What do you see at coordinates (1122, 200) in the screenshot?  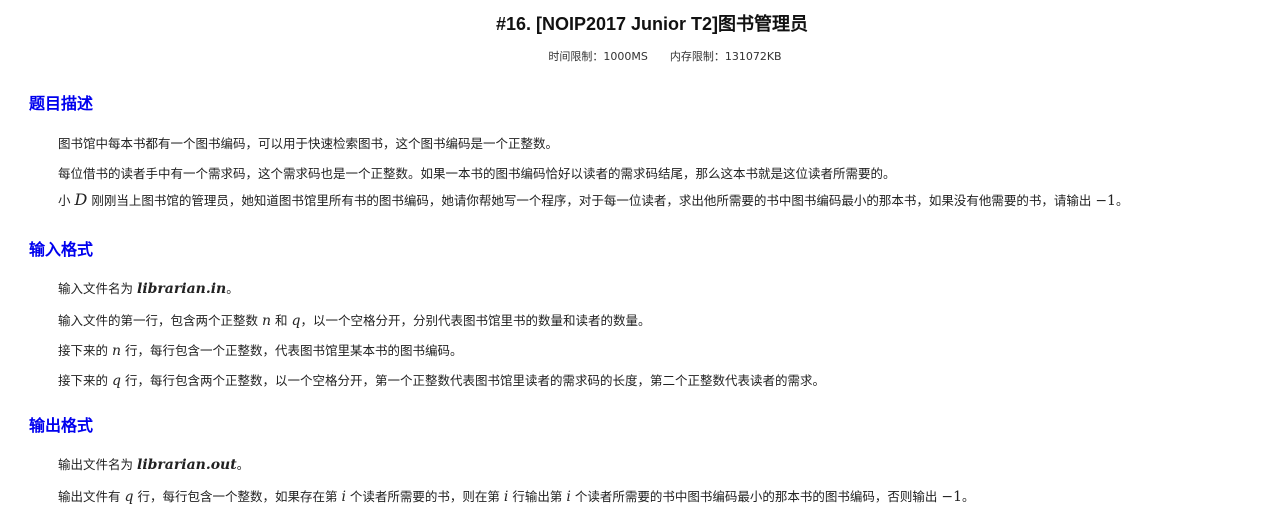 I see `p3-end: 。` at bounding box center [1122, 200].